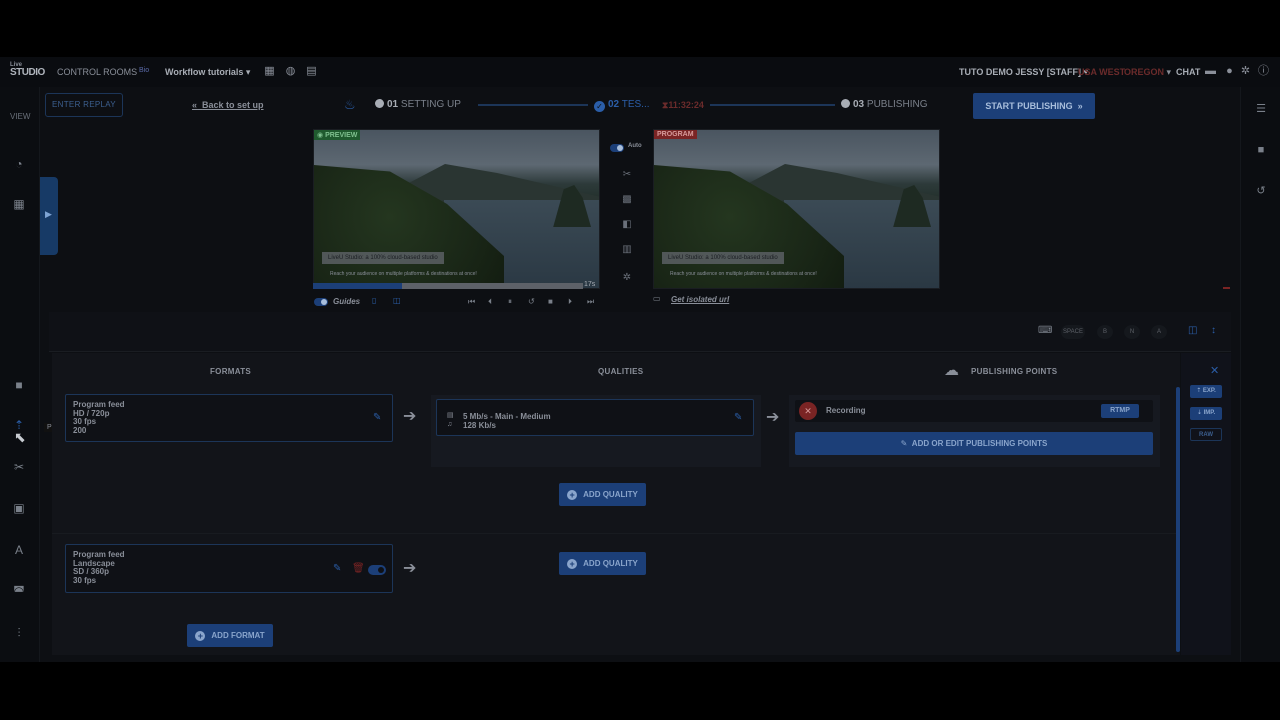 This screenshot has width=1280, height=720. What do you see at coordinates (207, 72) in the screenshot?
I see `workflow-selector: Workflow tutorials ▾` at bounding box center [207, 72].